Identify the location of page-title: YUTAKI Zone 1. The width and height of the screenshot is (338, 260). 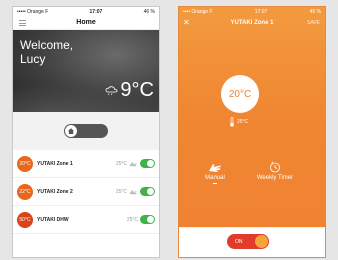
(252, 23).